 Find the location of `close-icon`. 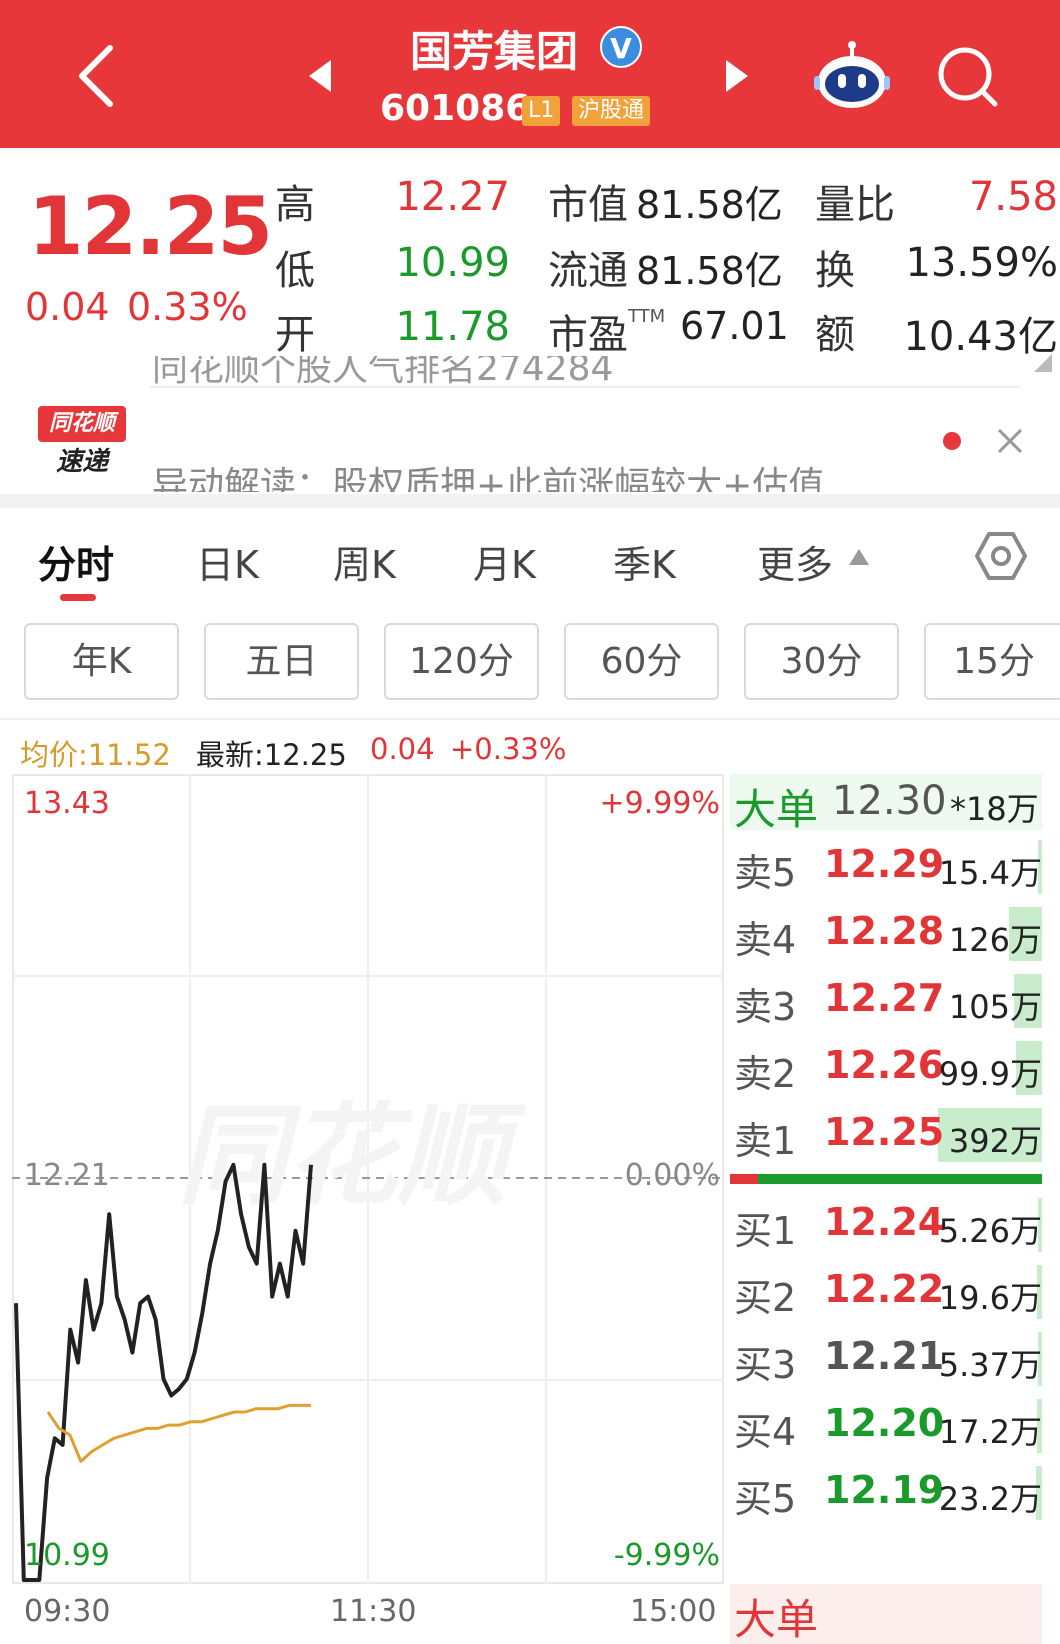

close-icon is located at coordinates (1010, 441).